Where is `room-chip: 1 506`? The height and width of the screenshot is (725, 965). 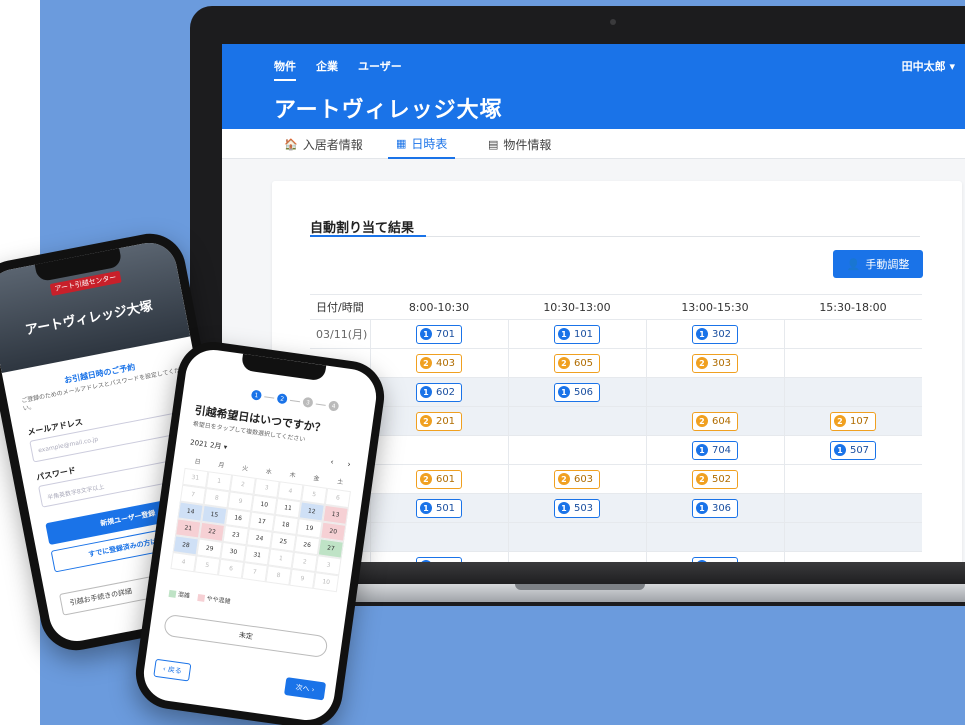 room-chip: 1 506 is located at coordinates (577, 392).